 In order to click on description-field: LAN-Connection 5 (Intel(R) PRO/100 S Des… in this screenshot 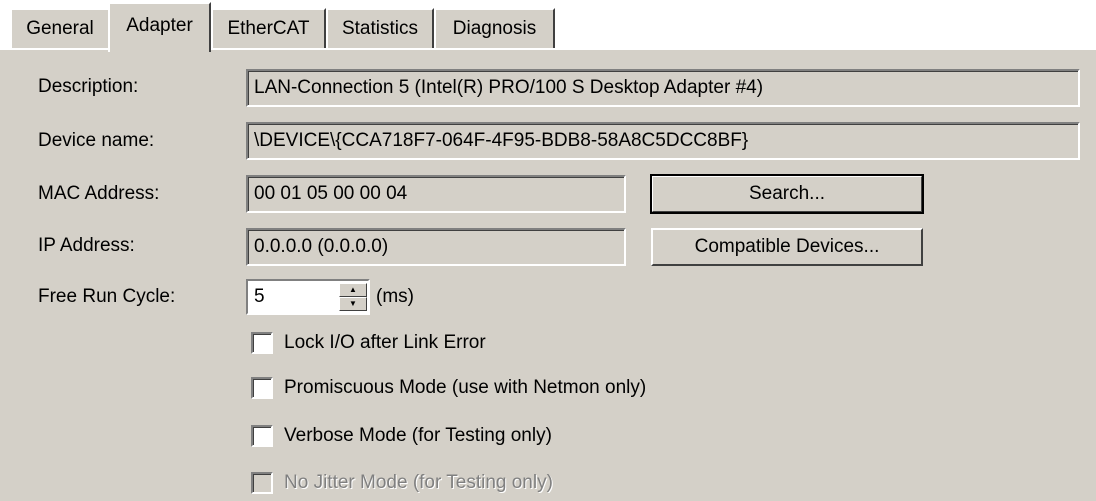, I will do `click(663, 88)`.